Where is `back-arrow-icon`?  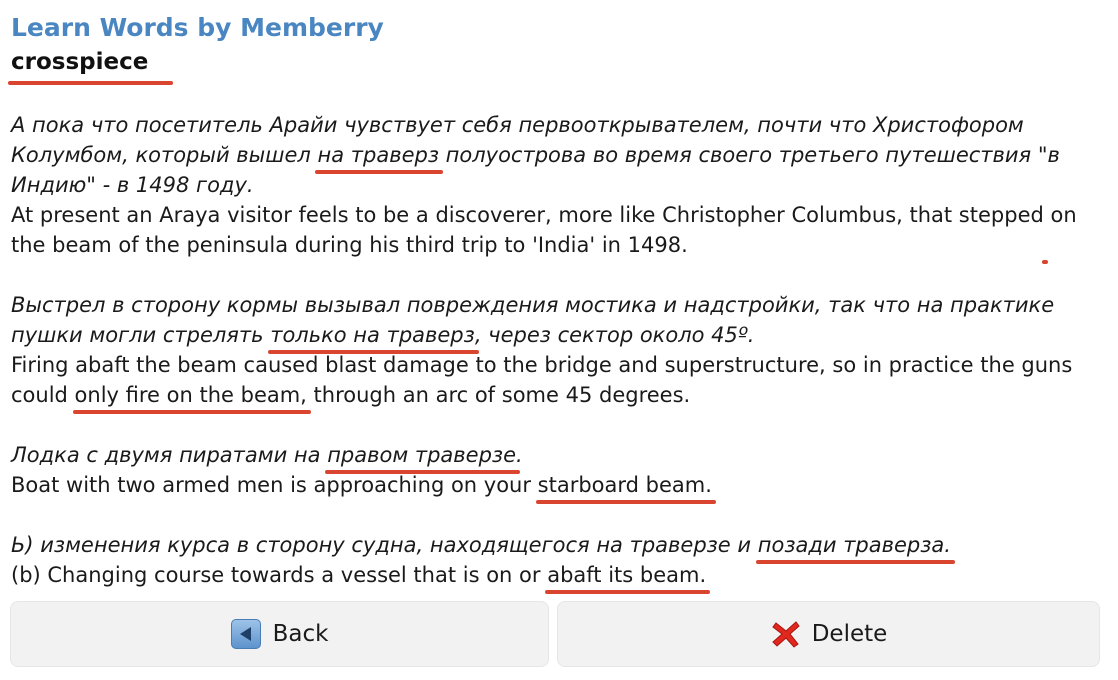
back-arrow-icon is located at coordinates (245, 634).